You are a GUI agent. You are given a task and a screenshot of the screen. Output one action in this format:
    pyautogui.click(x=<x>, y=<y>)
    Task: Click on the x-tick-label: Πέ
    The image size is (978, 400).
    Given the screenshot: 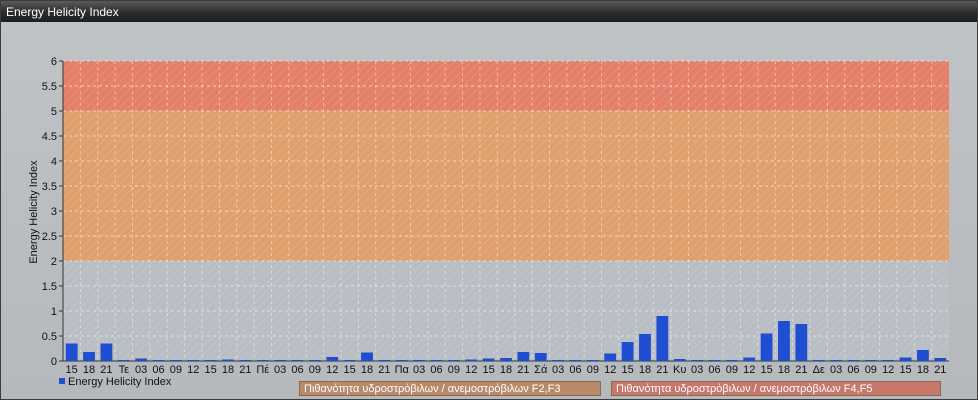 What is the action you would take?
    pyautogui.click(x=262, y=370)
    